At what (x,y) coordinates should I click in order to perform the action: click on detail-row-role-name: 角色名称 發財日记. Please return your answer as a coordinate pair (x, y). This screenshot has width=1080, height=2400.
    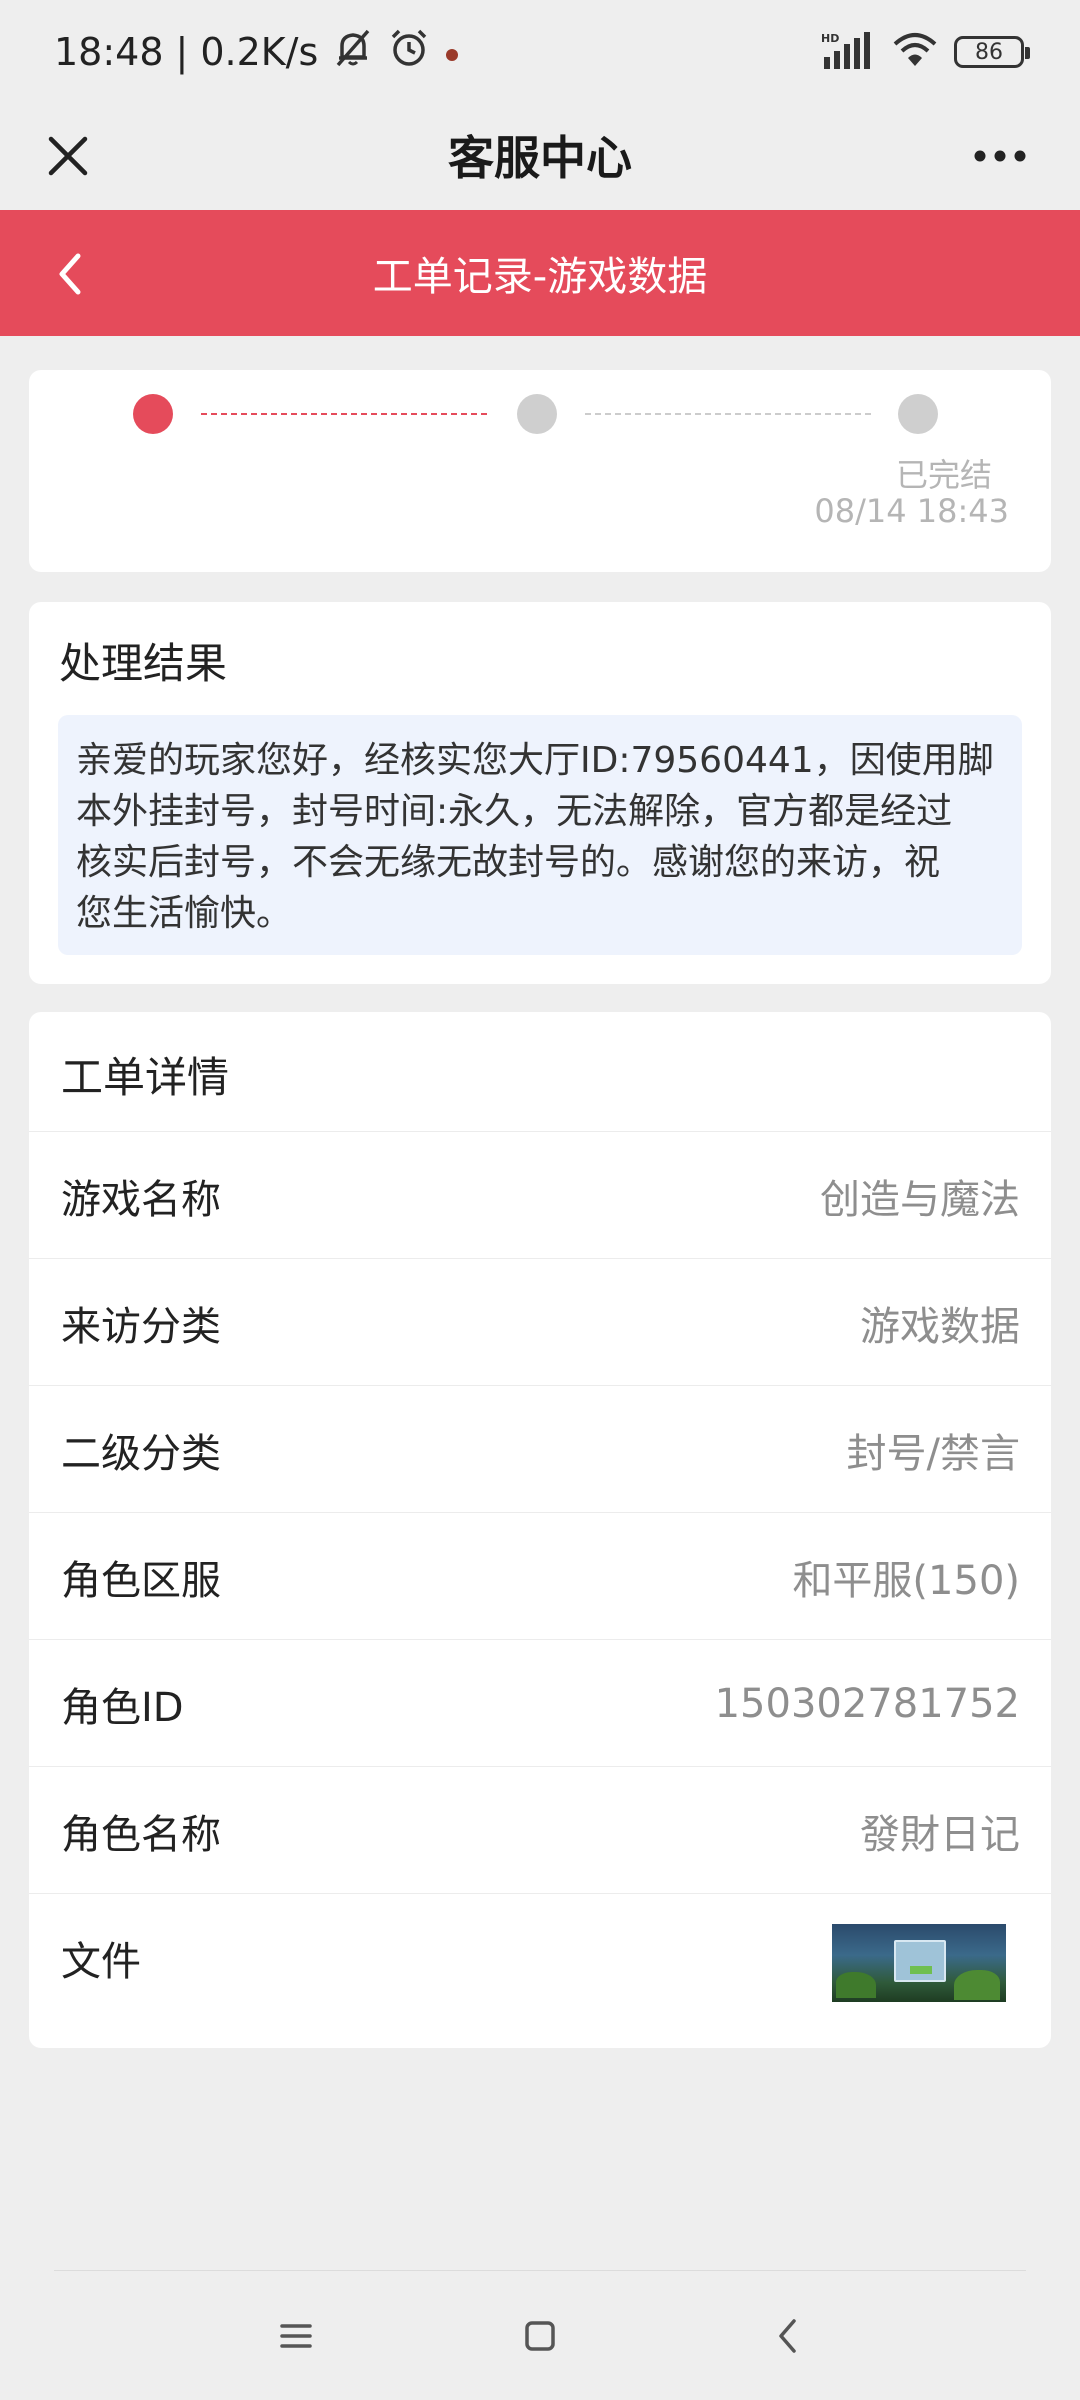
    Looking at the image, I should click on (540, 1830).